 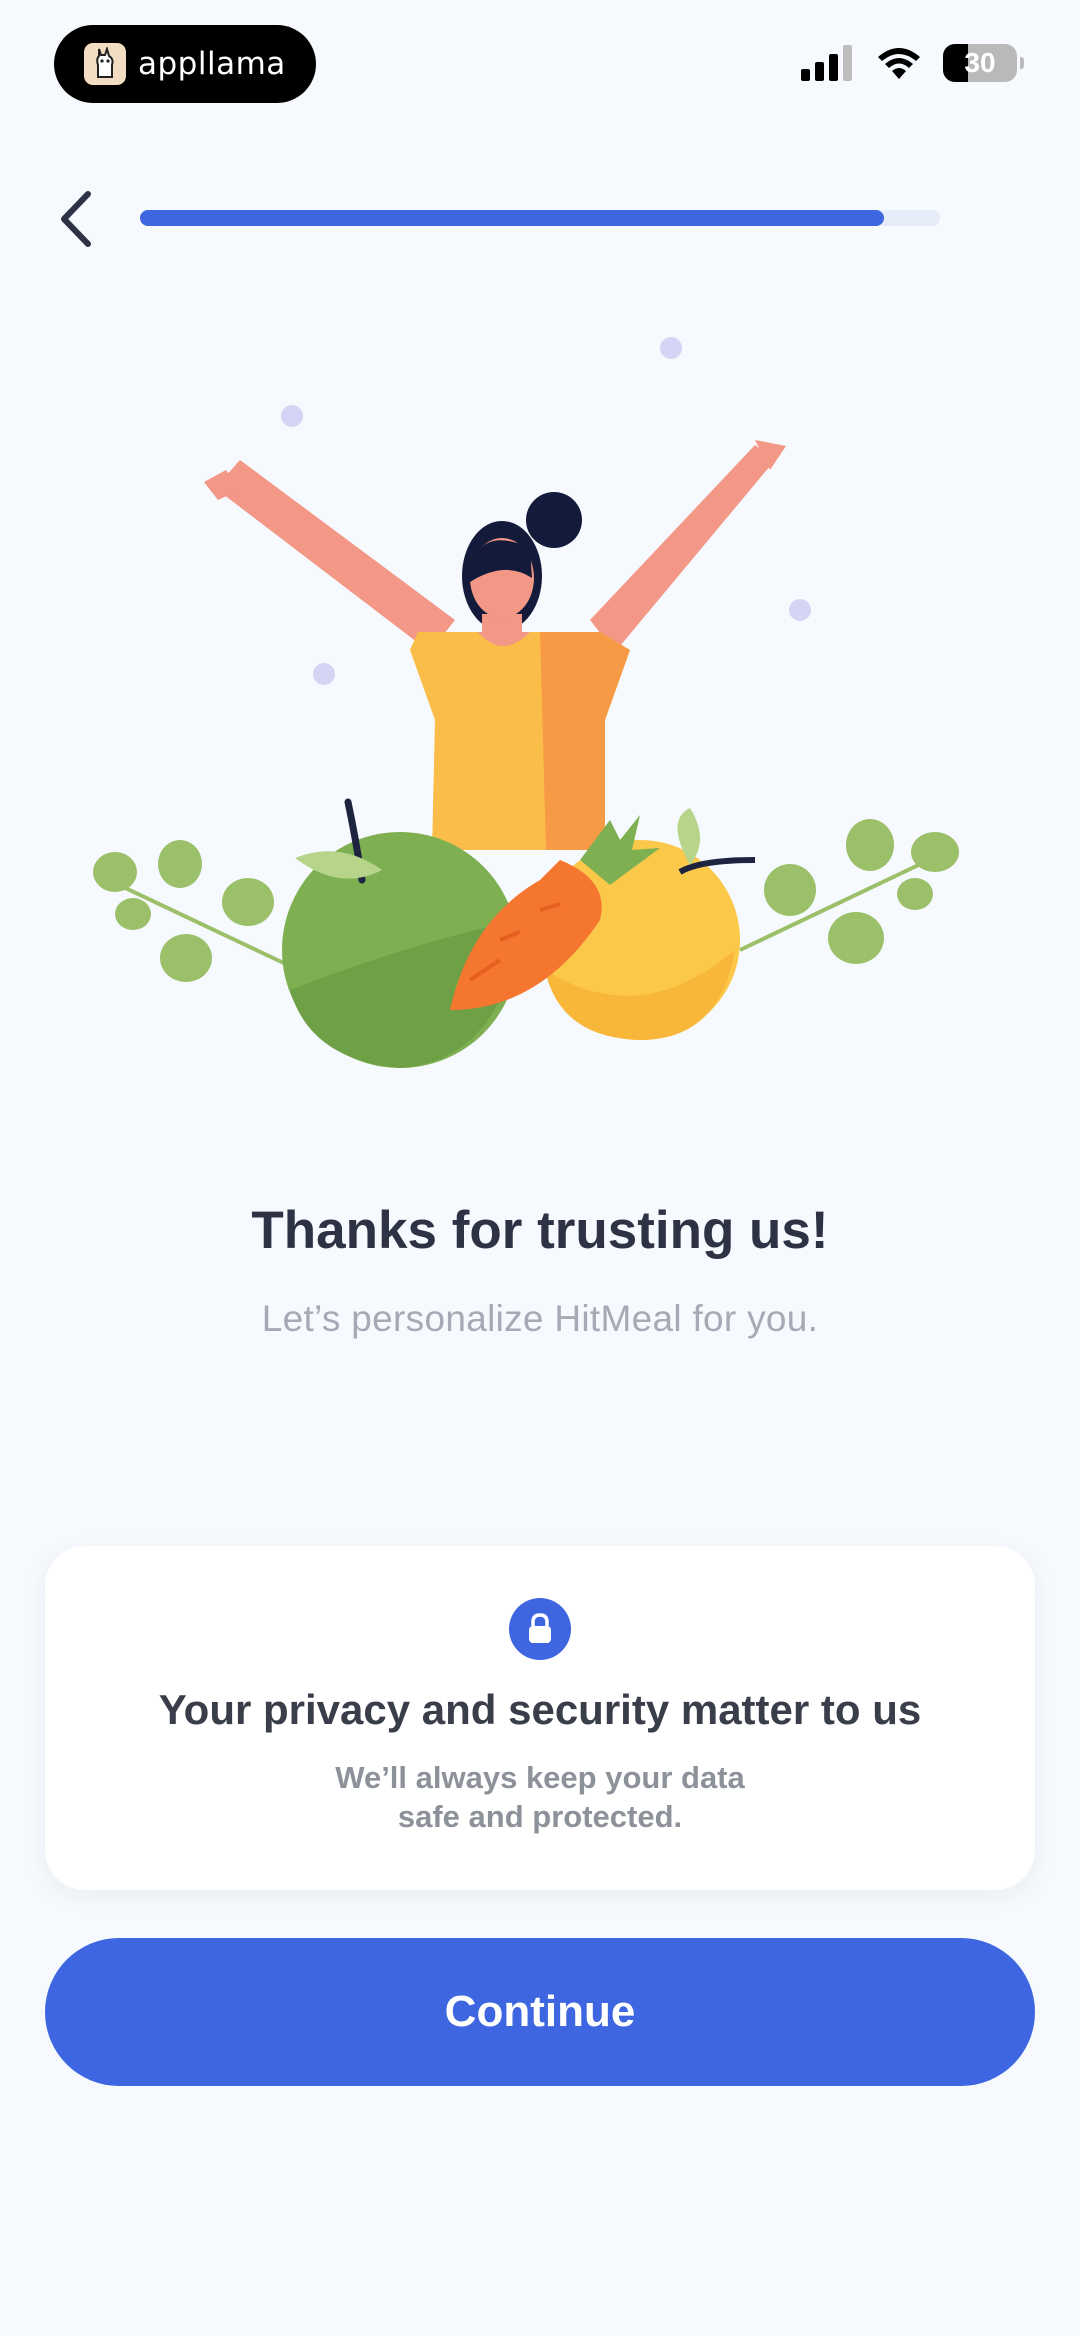 I want to click on continue-button: Continue, so click(x=540, y=2012).